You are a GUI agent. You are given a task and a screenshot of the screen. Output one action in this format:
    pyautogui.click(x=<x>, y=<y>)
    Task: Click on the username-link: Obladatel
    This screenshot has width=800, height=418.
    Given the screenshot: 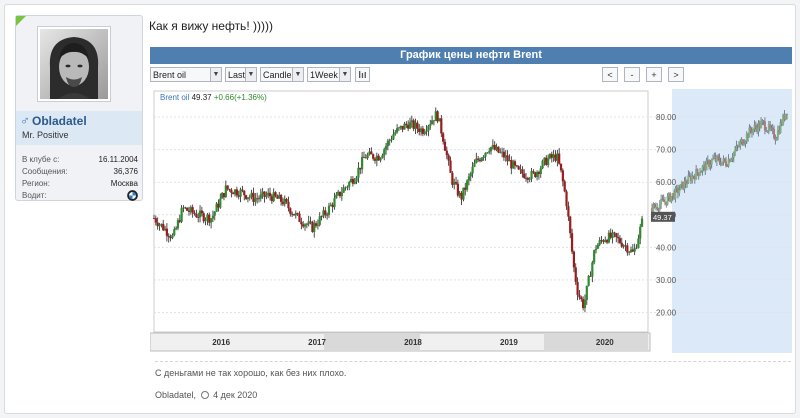 What is the action you would take?
    pyautogui.click(x=59, y=121)
    